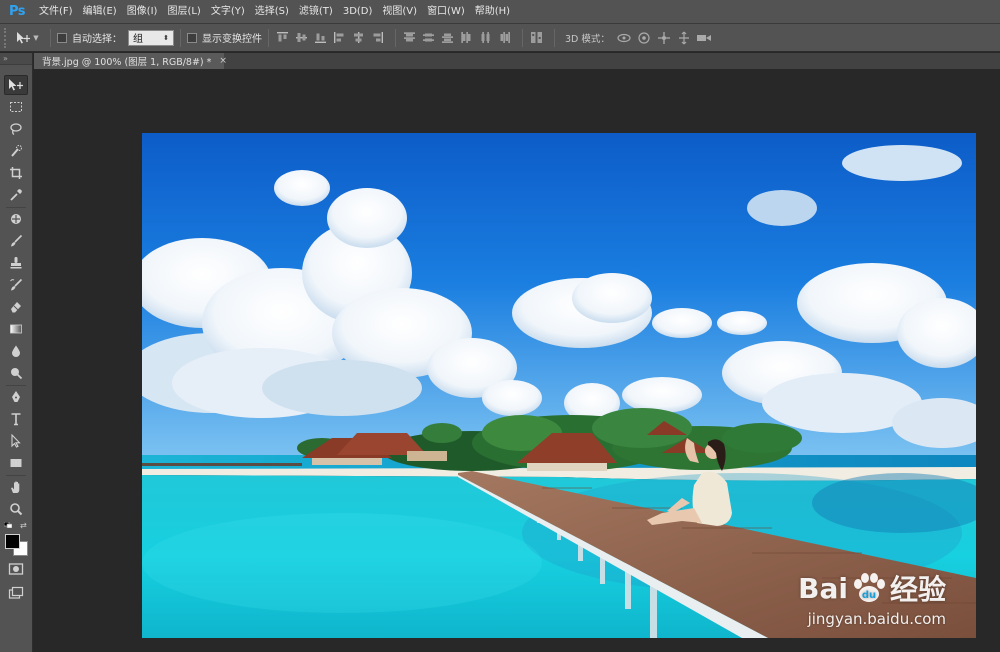  What do you see at coordinates (409, 37) in the screenshot?
I see `distribute-top-icon` at bounding box center [409, 37].